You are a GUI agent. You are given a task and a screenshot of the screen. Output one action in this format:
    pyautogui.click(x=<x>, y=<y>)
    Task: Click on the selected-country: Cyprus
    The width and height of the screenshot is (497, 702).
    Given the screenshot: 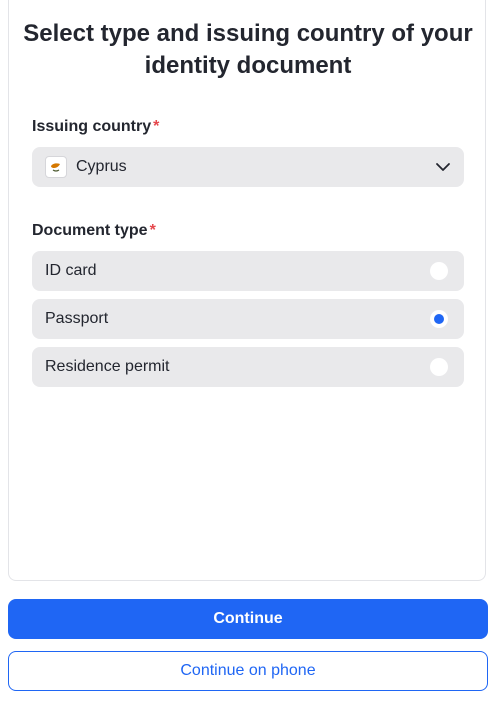 What is the action you would take?
    pyautogui.click(x=101, y=166)
    